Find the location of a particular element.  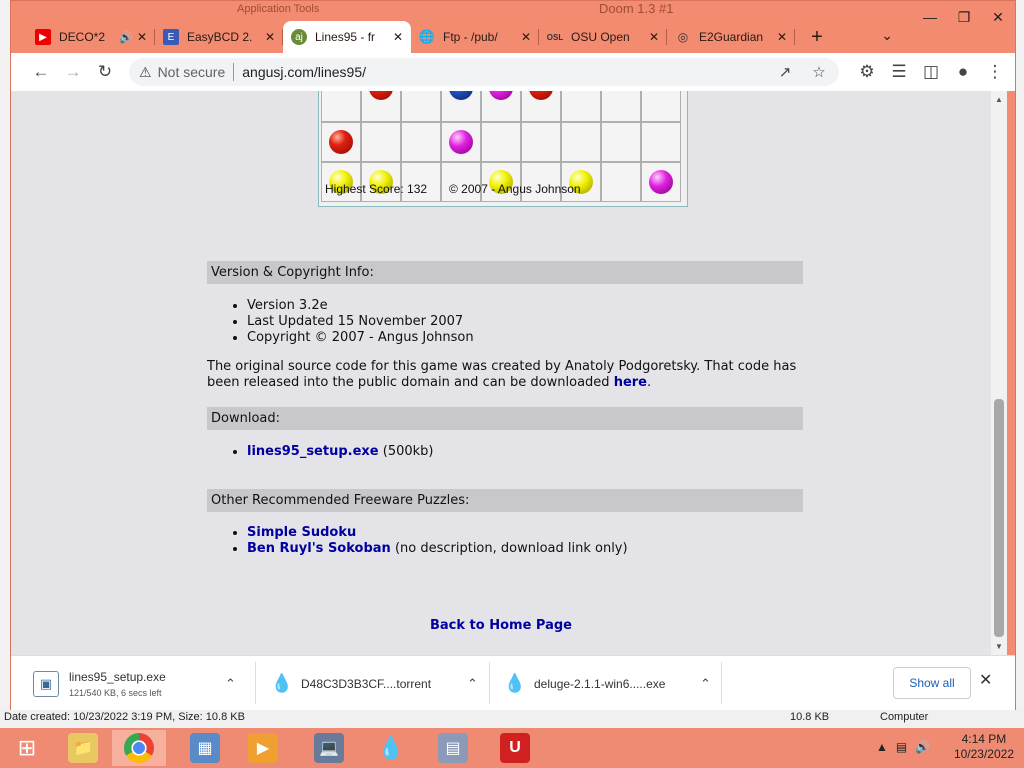

windows-taskbar: ⊞ 📁 ▦ ▶ 💻 💧 ▤ U ▲ ▤ 🔊 4:14 PM 10/23/2022 is located at coordinates (512, 748).